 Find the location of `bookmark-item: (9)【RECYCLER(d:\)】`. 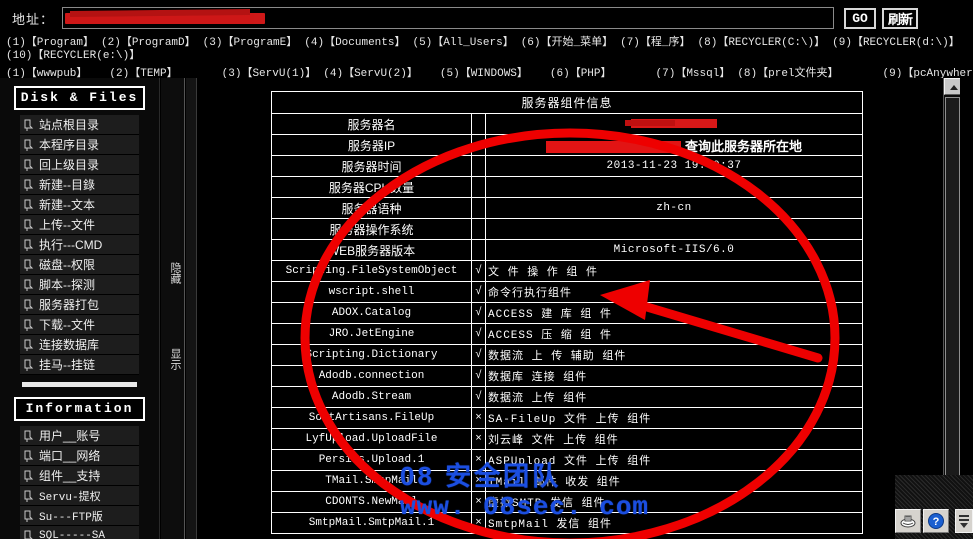

bookmark-item: (9)【RECYCLER(d:\)】 is located at coordinates (896, 43).